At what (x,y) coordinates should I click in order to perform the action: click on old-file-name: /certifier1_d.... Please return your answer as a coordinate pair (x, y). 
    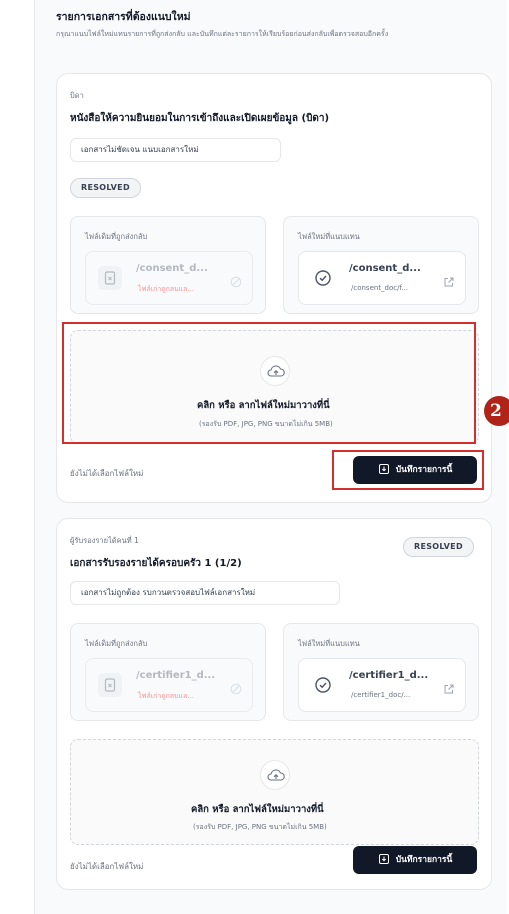
    Looking at the image, I should click on (176, 675).